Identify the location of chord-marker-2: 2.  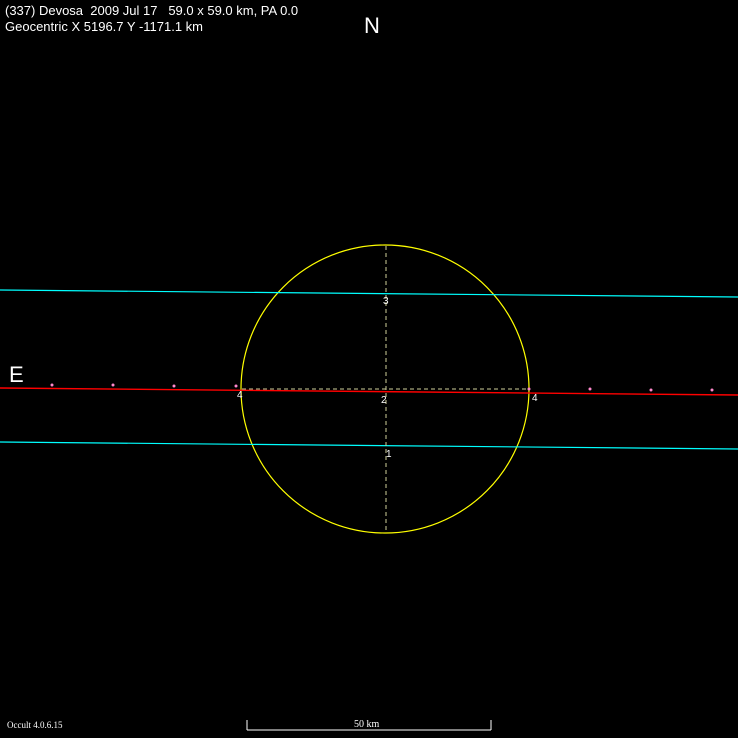
(384, 400).